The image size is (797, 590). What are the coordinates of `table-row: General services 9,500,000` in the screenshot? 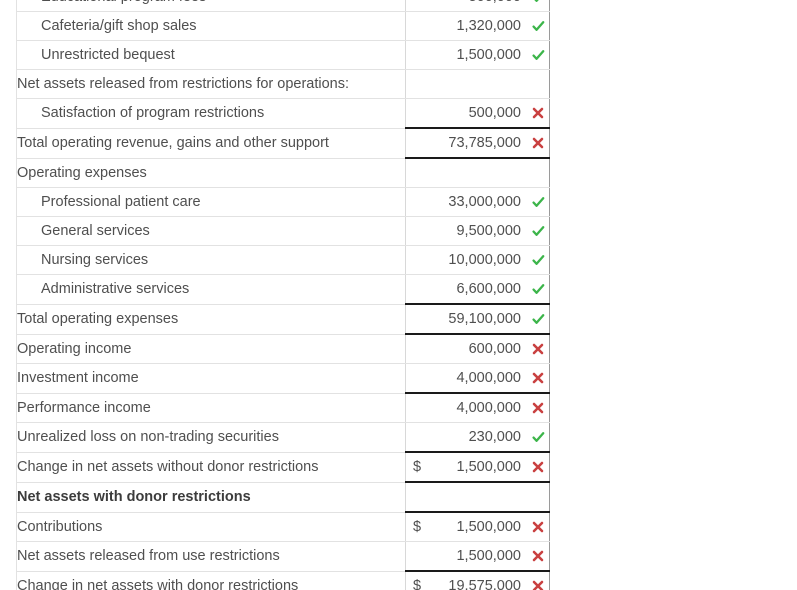 It's located at (283, 231).